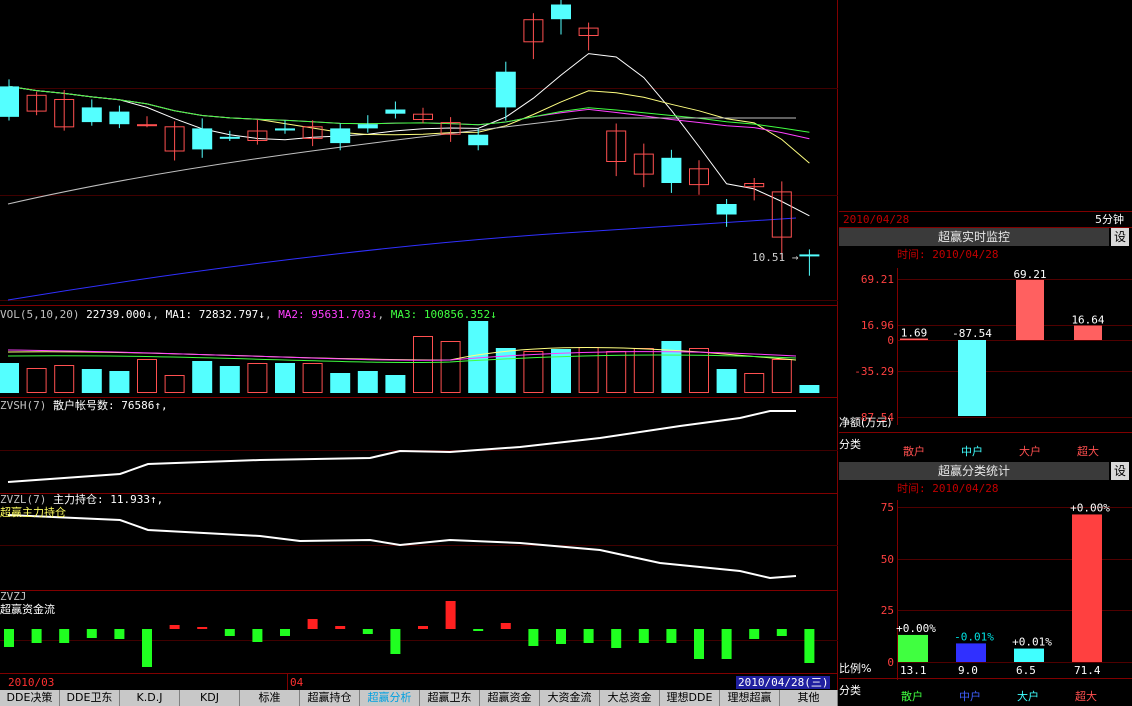 The width and height of the screenshot is (1132, 706). What do you see at coordinates (850, 444) in the screenshot?
I see `monitor-category-label: 分类` at bounding box center [850, 444].